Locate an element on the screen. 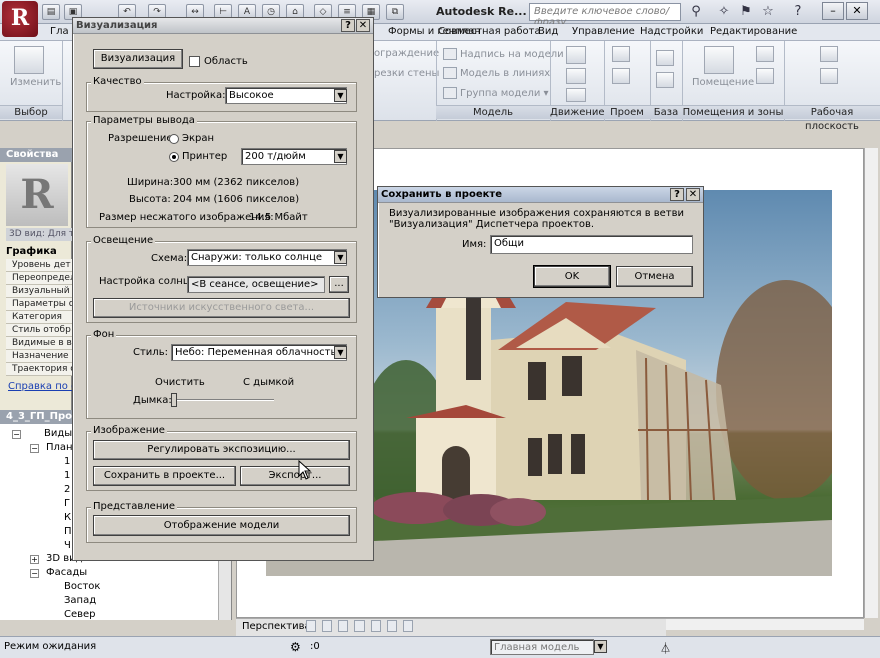 The width and height of the screenshot is (880, 658). show-workplane-icon is located at coordinates (829, 76).